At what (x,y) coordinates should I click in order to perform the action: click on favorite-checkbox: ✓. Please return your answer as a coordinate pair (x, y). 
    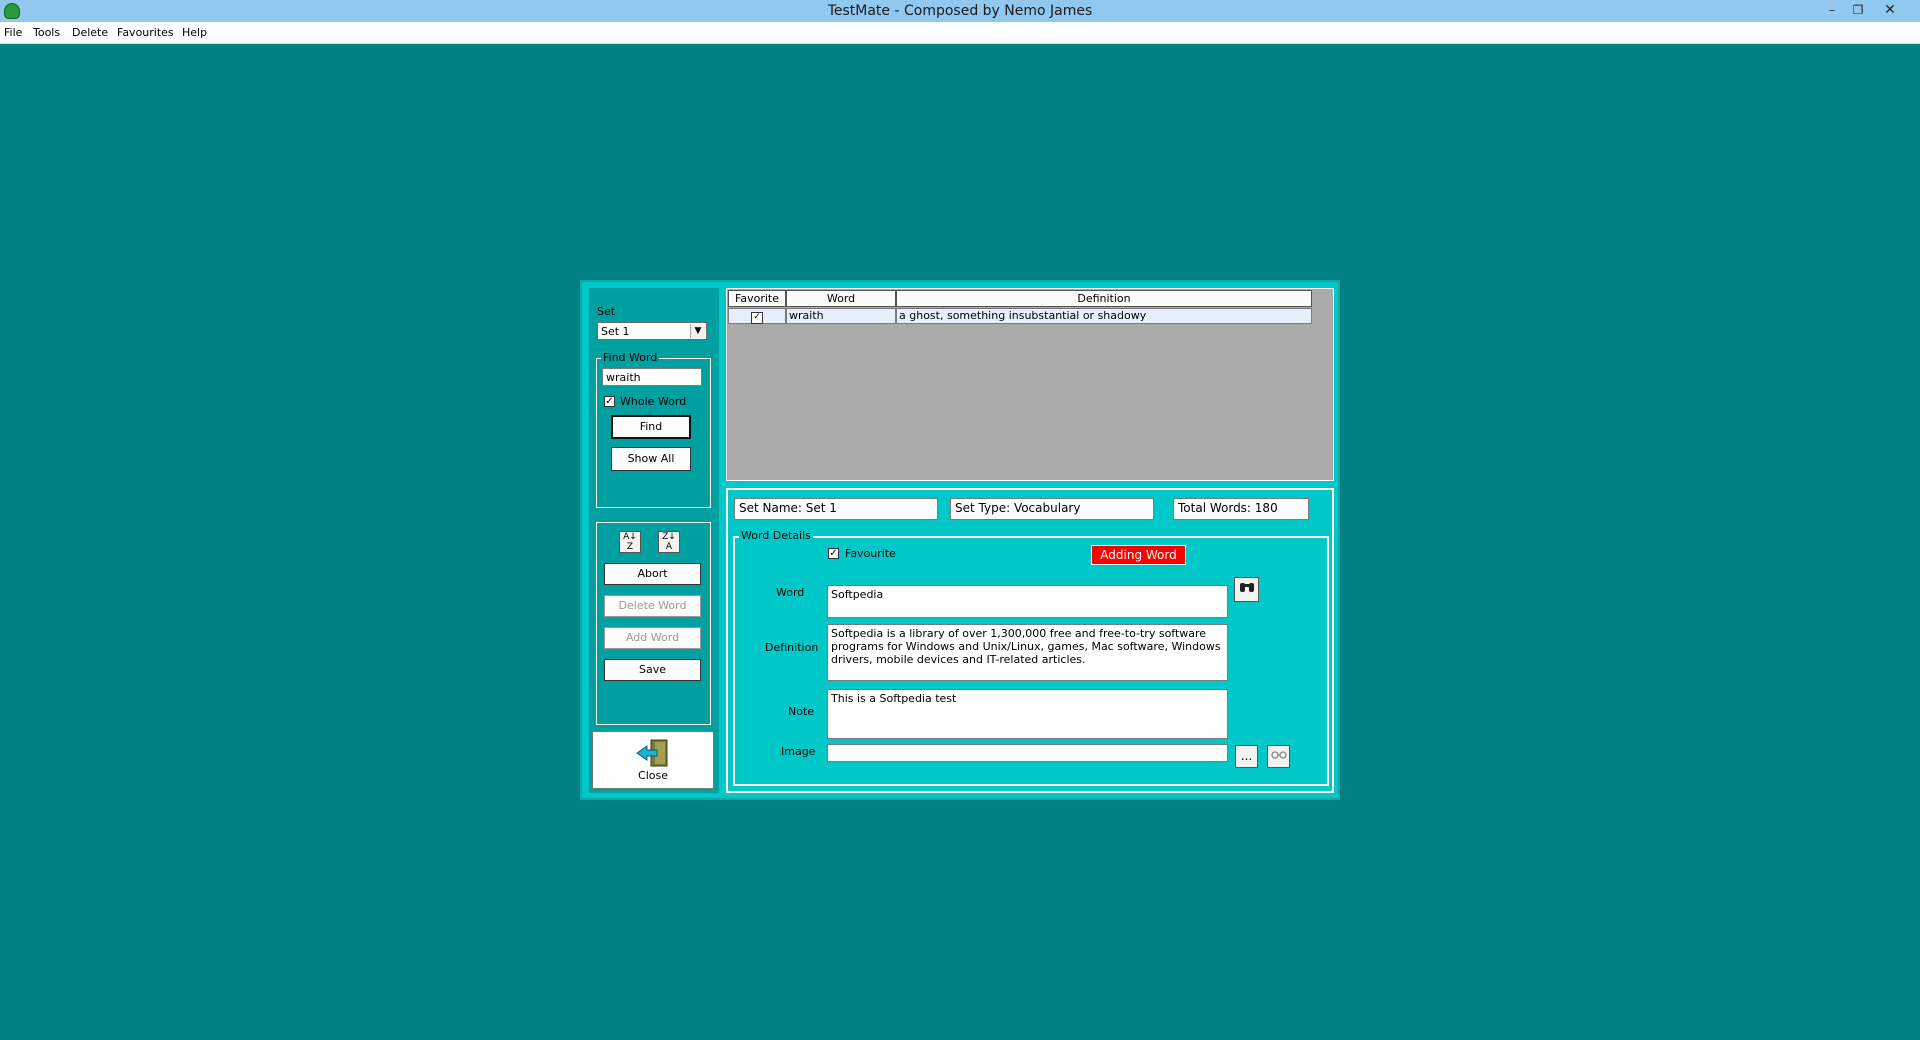
    Looking at the image, I should click on (757, 318).